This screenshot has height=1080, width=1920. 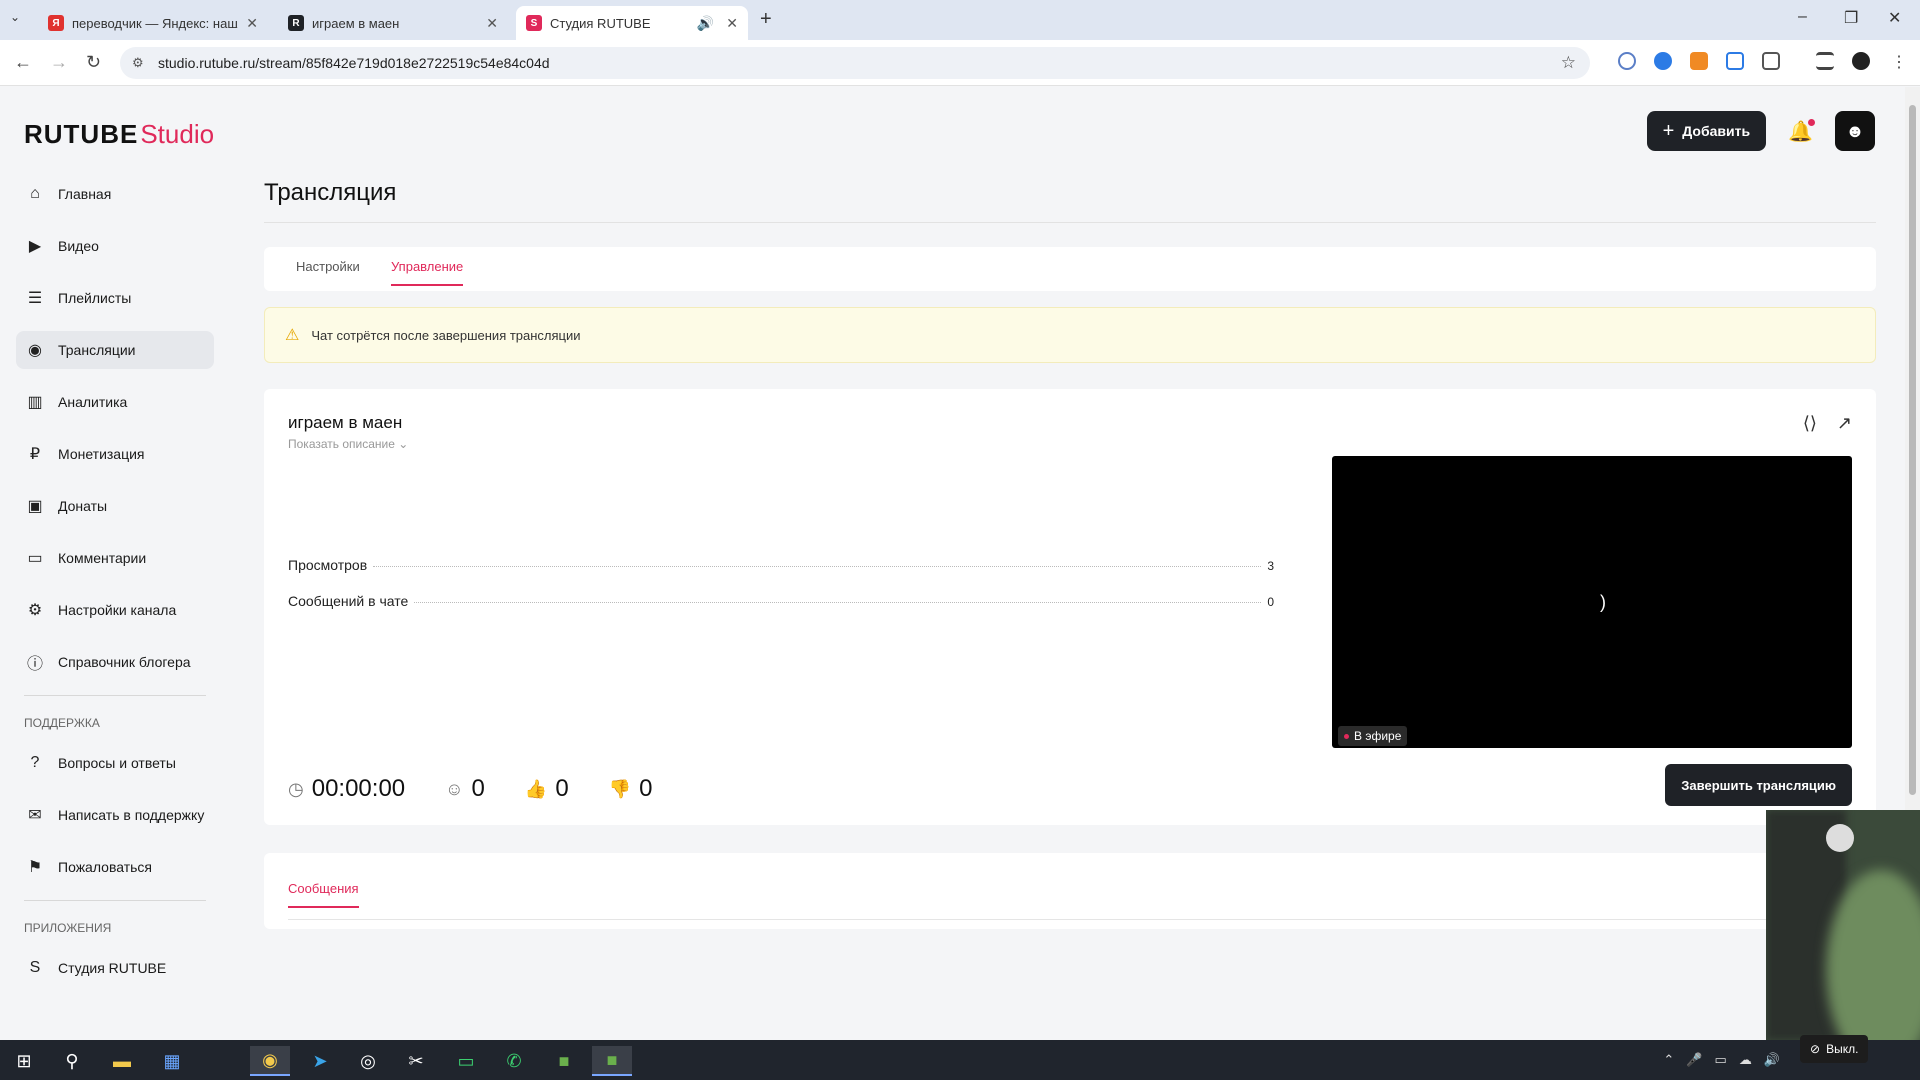 What do you see at coordinates (1373, 736) in the screenshot?
I see `live-badge: В эфире` at bounding box center [1373, 736].